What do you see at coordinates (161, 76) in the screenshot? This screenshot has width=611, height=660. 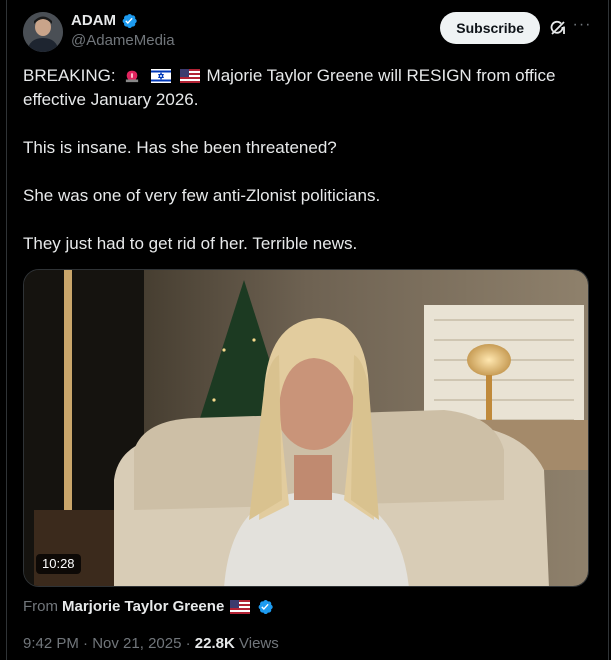 I see `israel-flag-icon` at bounding box center [161, 76].